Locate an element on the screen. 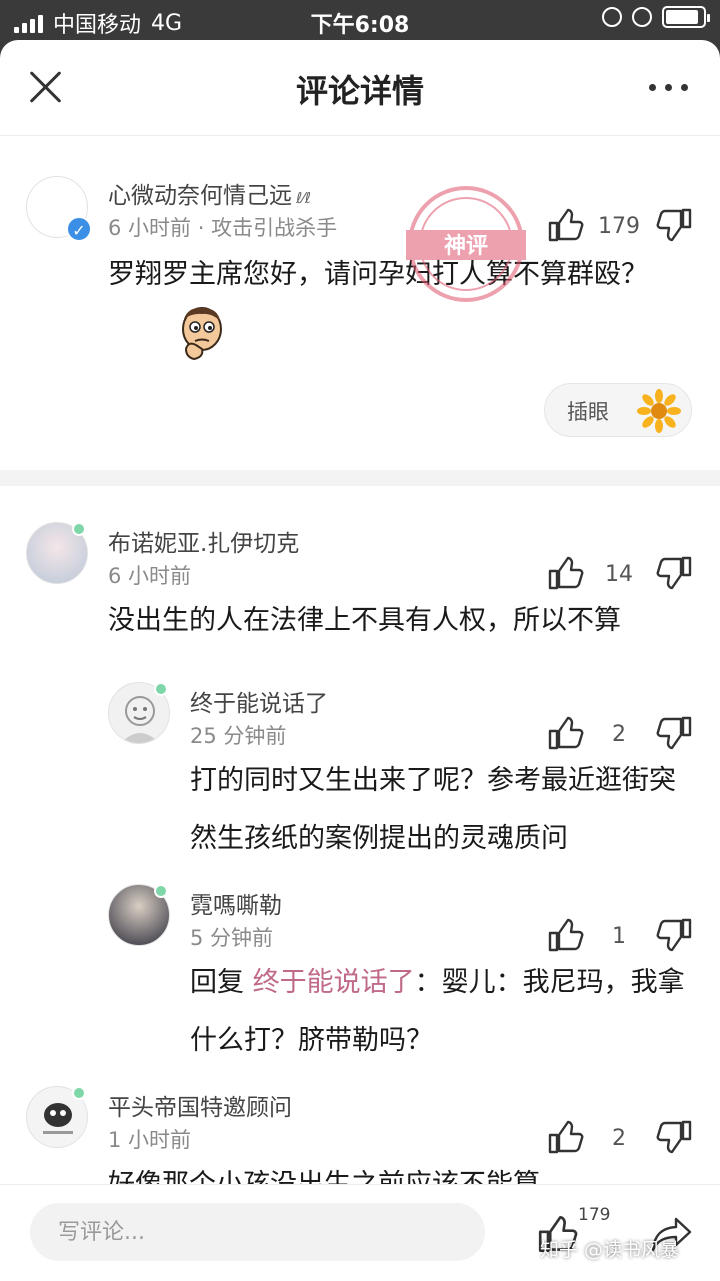 This screenshot has height=1281, width=720. watermark: 知乎 @读书风暴 is located at coordinates (610, 1250).